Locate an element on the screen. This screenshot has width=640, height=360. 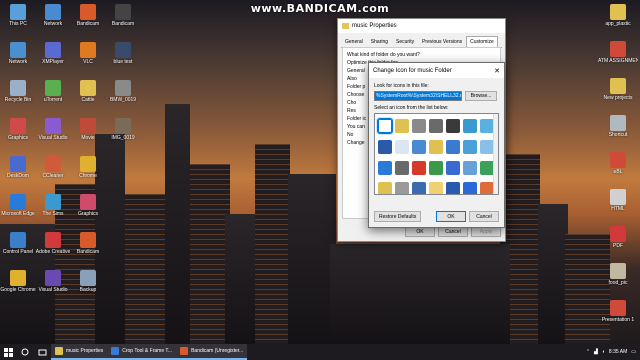
icon-file-input: %SystemRoot%\System32\SHELL32.dll is located at coordinates (418, 96).